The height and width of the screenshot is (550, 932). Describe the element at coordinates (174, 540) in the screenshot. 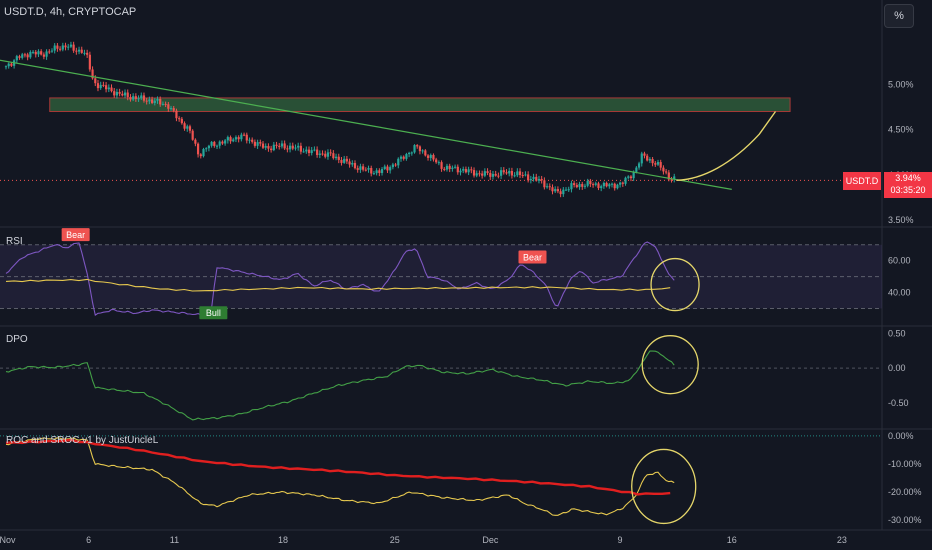

I see `time-axis-tick: 11` at that location.